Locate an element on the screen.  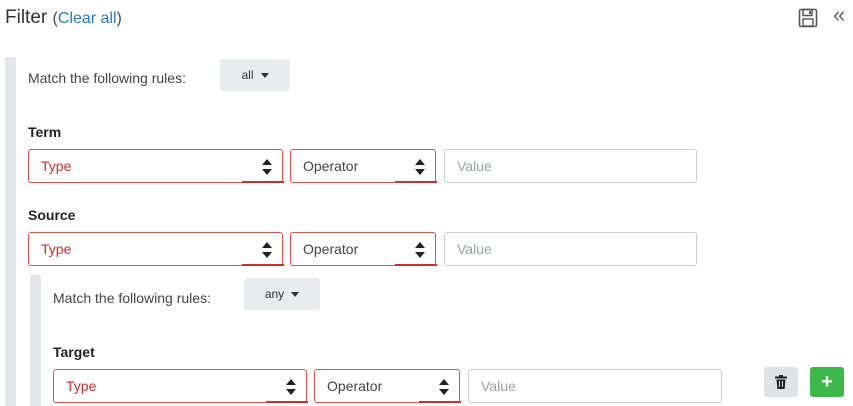
root-group-bar is located at coordinates (10, 231).